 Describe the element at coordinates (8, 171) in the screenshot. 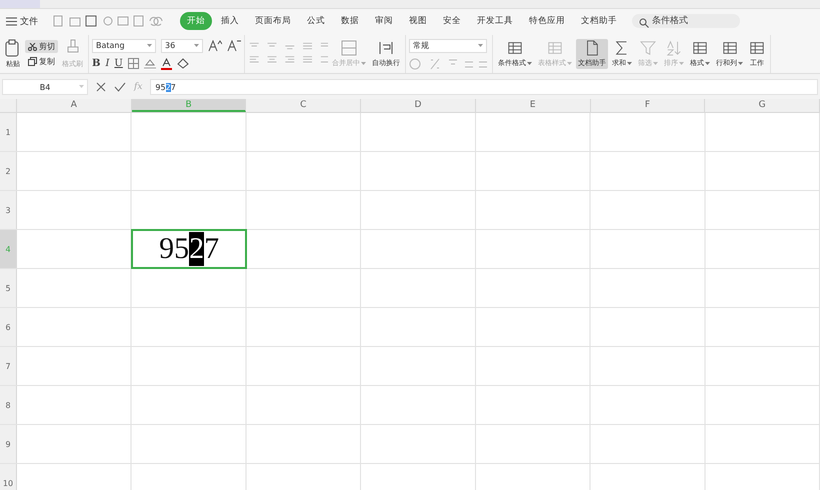

I see `row-header: 2` at that location.